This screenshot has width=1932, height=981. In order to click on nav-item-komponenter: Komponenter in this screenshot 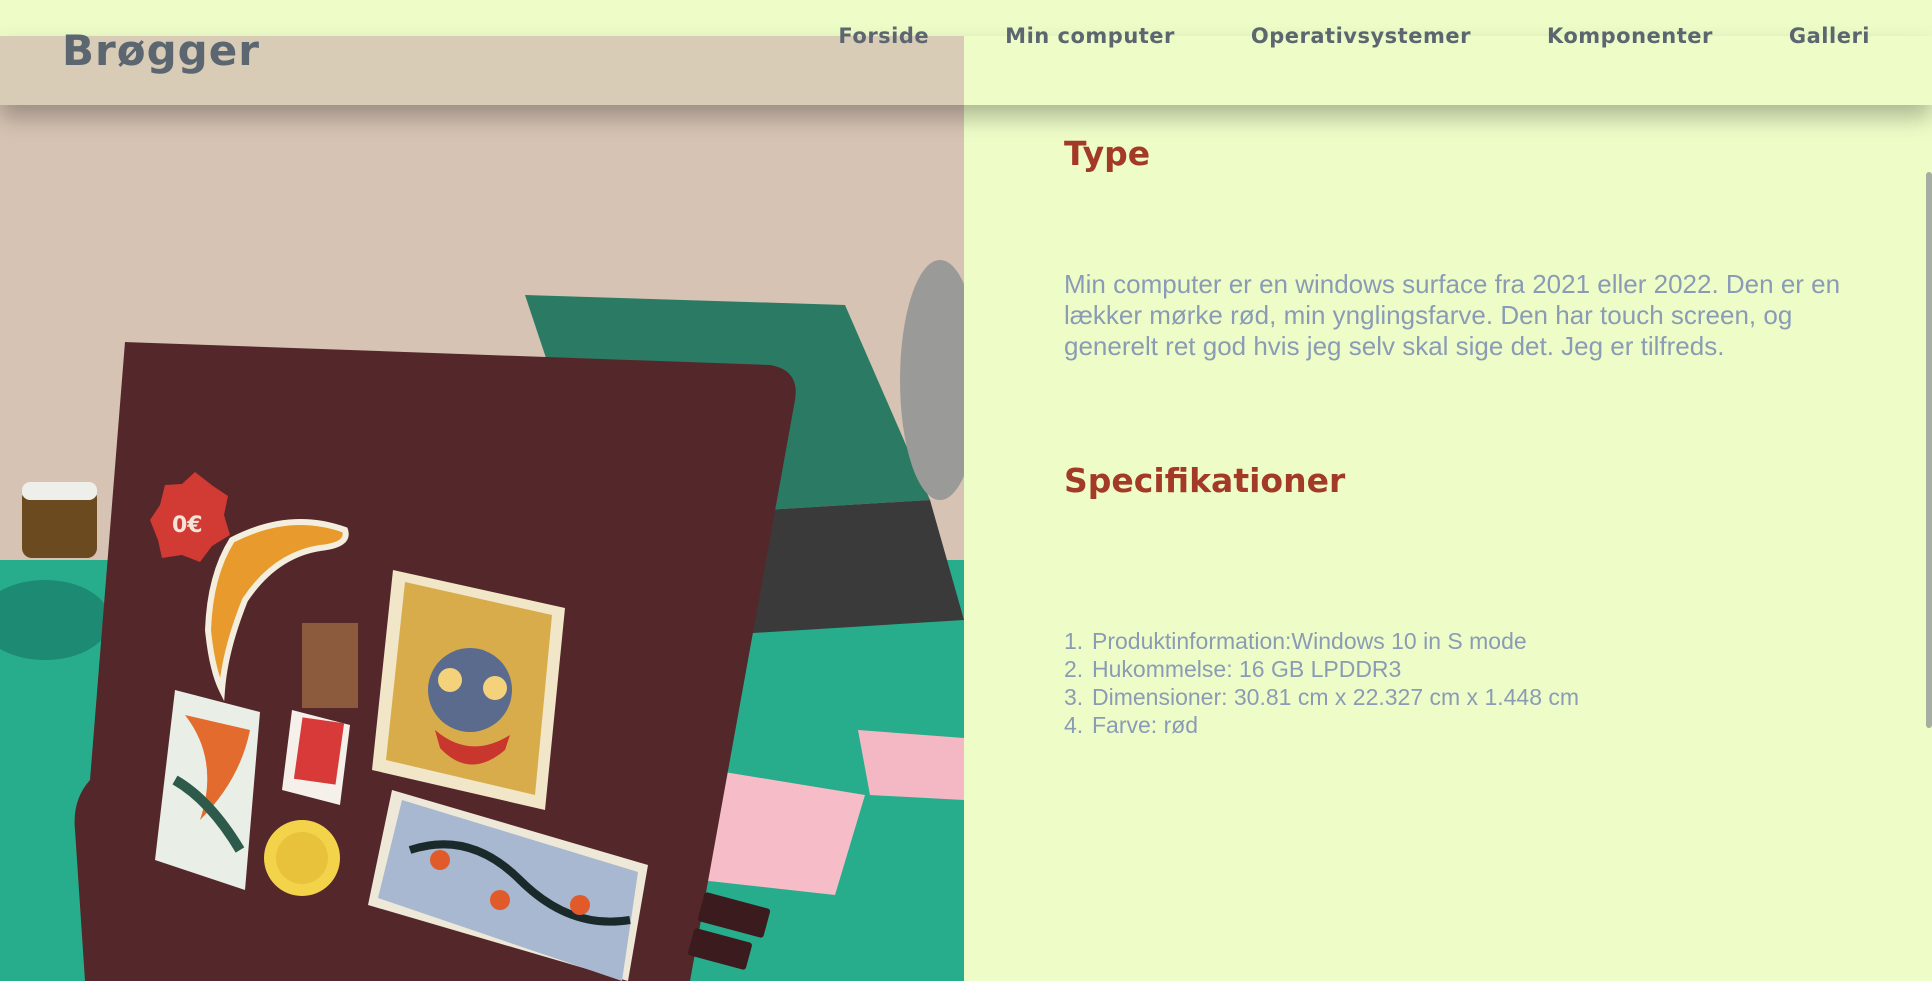, I will do `click(1630, 36)`.